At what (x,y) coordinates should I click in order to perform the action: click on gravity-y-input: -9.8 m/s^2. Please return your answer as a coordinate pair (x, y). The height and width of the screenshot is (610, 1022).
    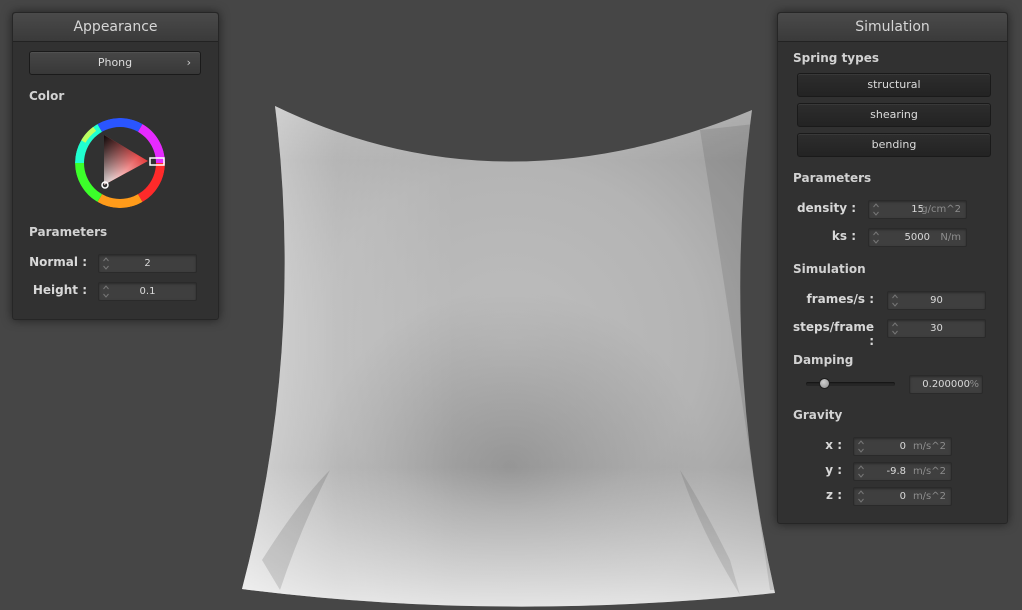
    Looking at the image, I should click on (902, 471).